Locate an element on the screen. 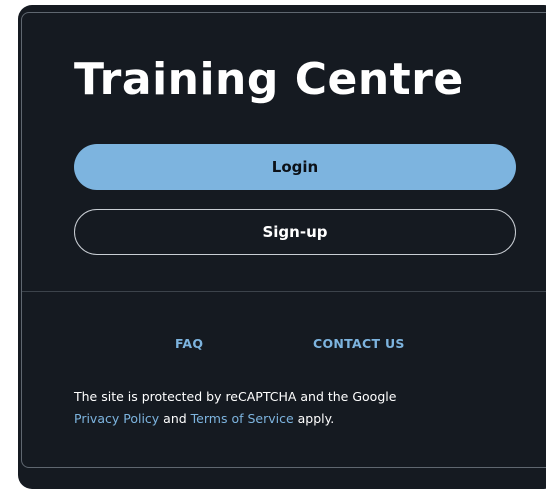  page-title: Training Centre is located at coordinates (269, 79).